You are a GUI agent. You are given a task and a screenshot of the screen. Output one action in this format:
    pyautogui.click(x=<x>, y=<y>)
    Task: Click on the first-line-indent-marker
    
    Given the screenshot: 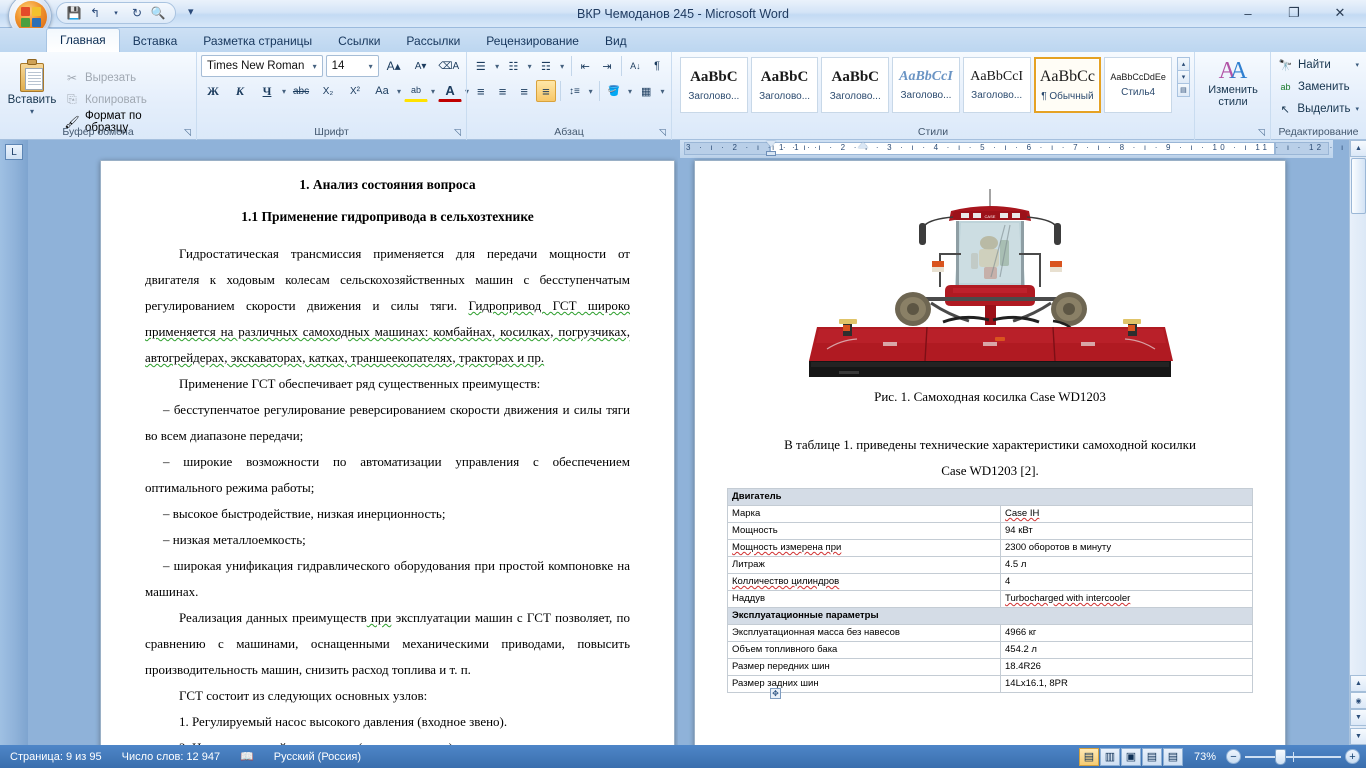 What is the action you would take?
    pyautogui.click(x=771, y=144)
    